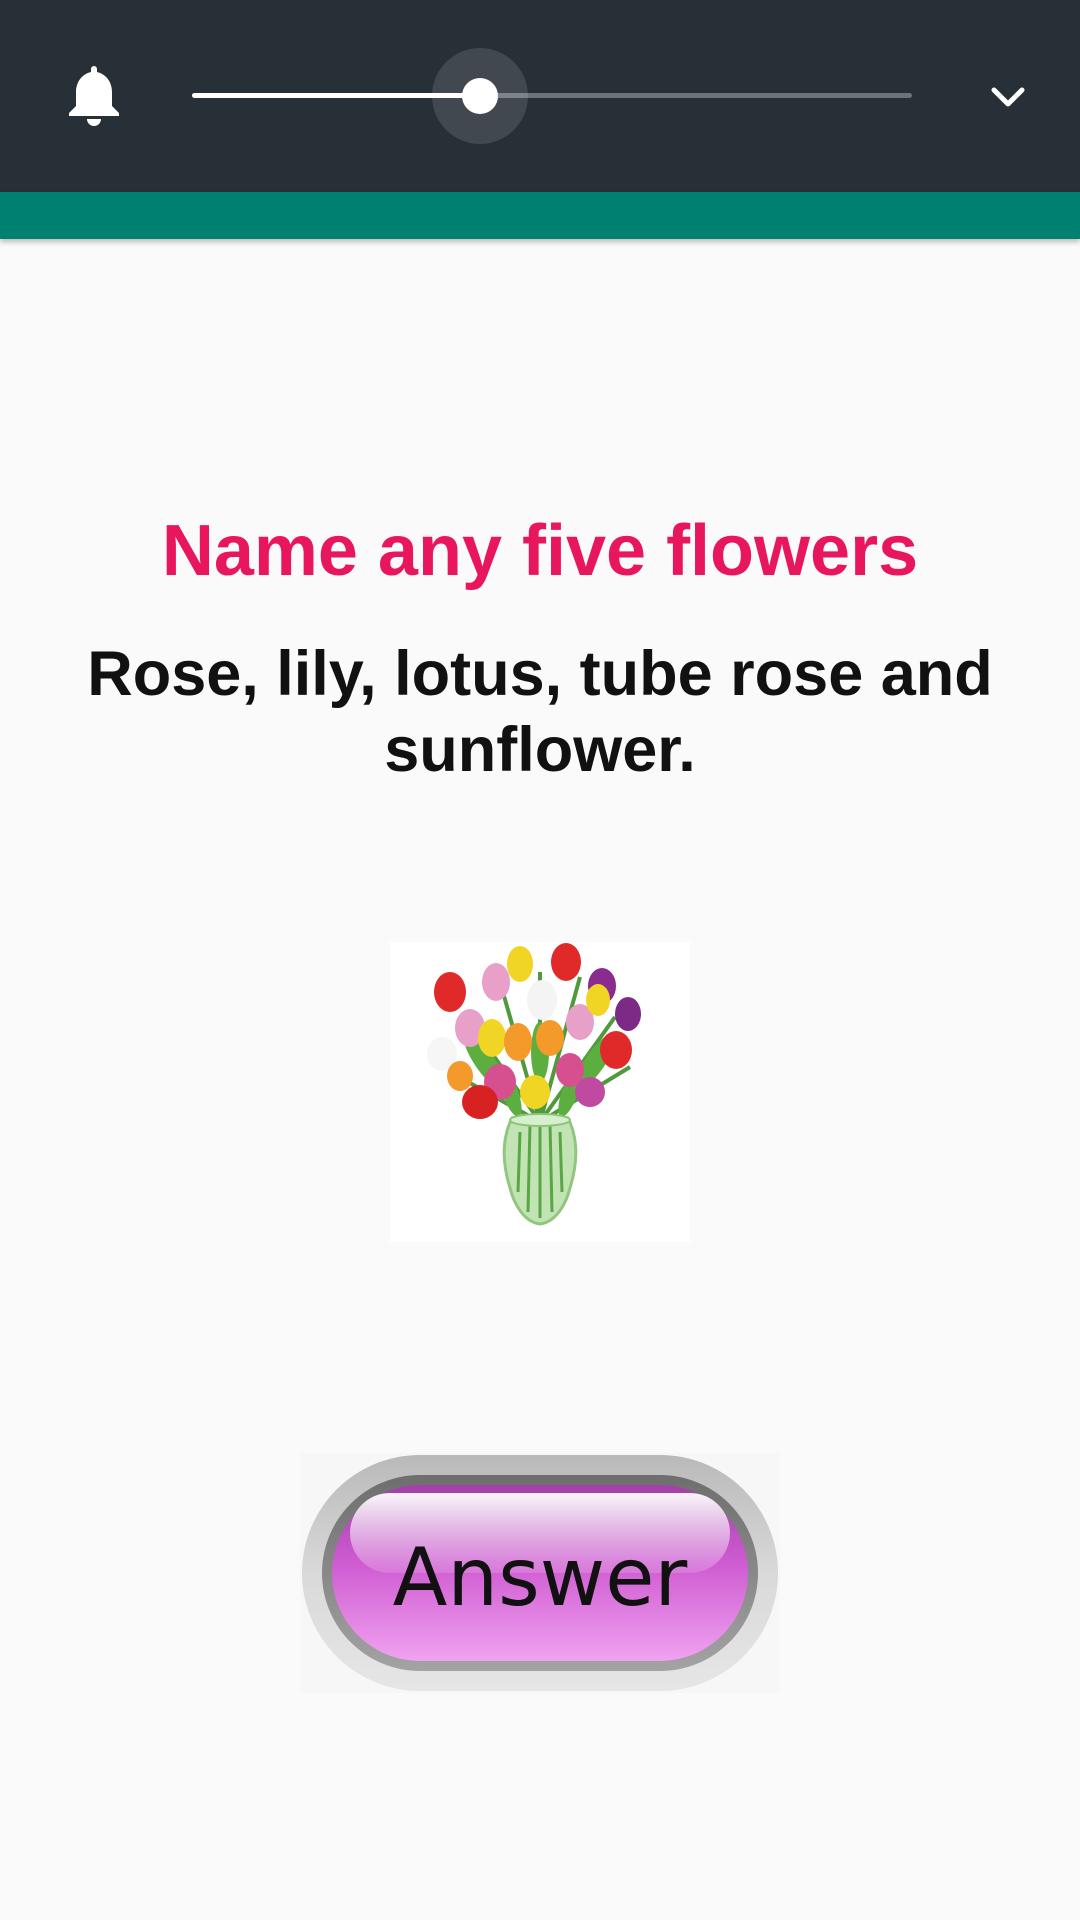 This screenshot has width=1080, height=1920. Describe the element at coordinates (540, 215) in the screenshot. I see `app-bar` at that location.